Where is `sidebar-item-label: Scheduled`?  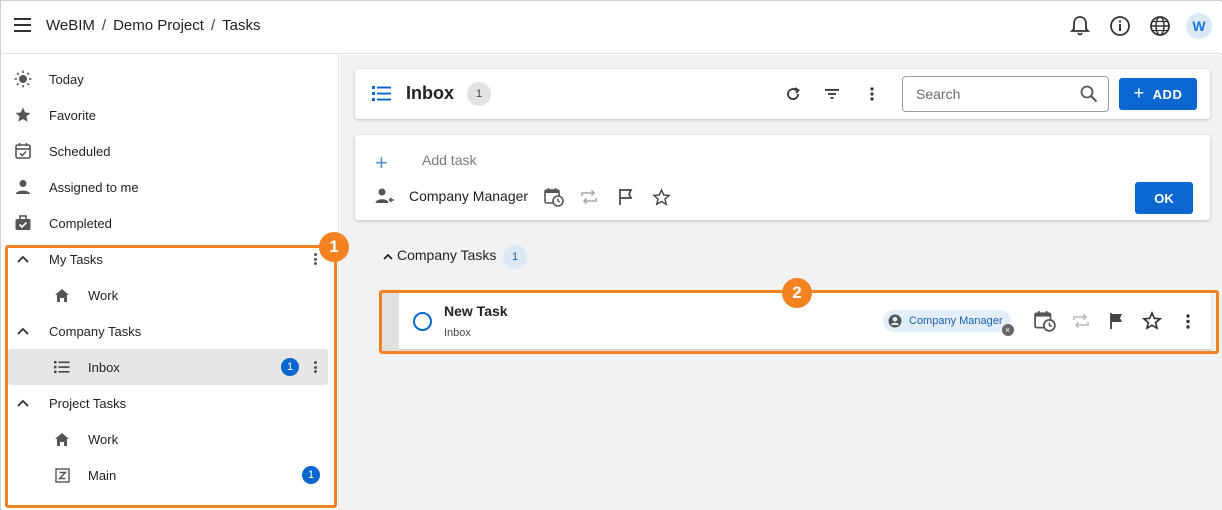 sidebar-item-label: Scheduled is located at coordinates (80, 151).